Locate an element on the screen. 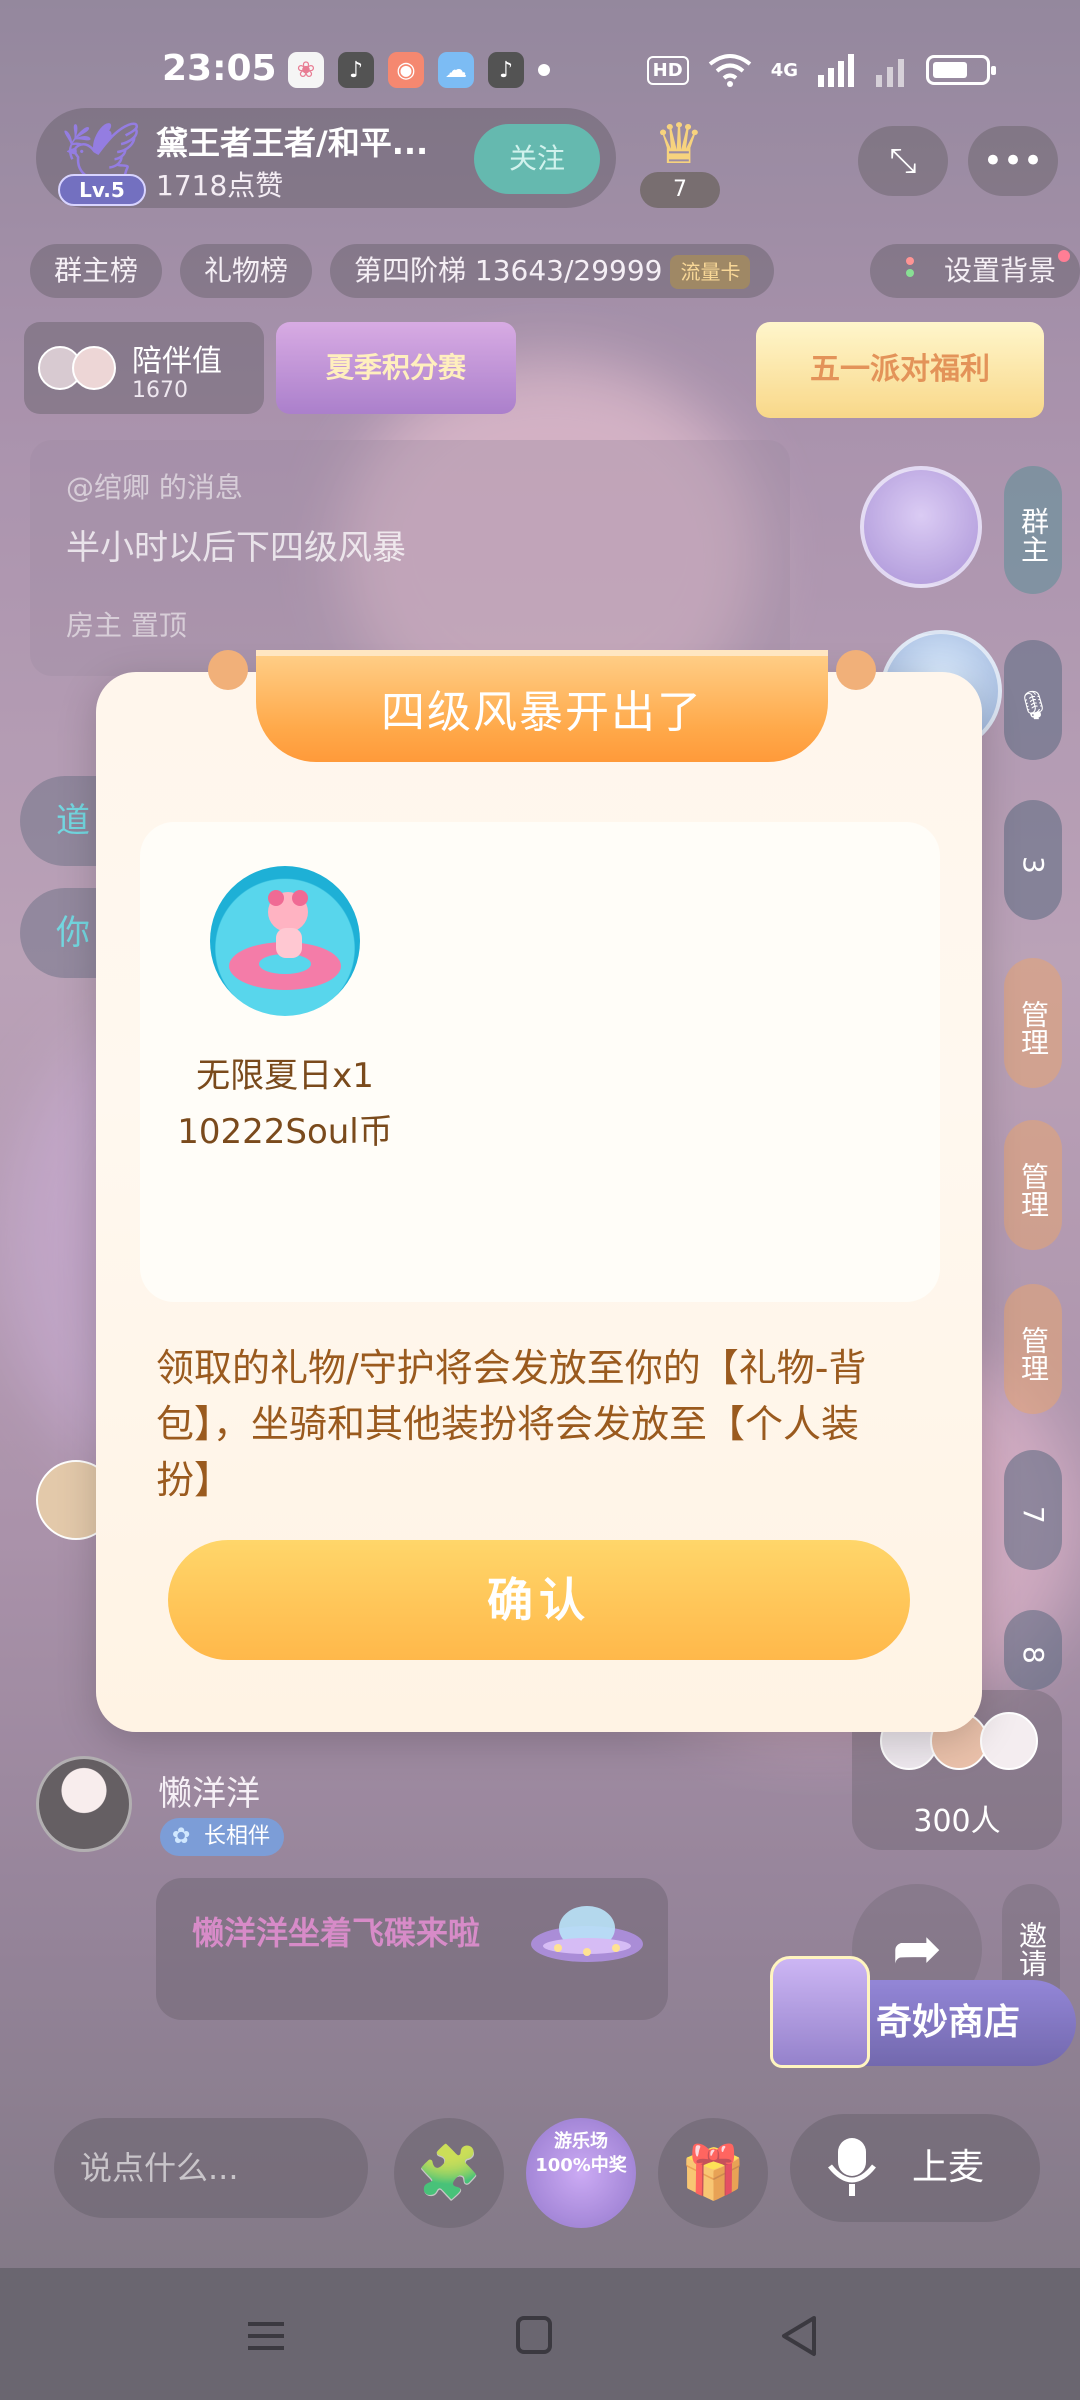 This screenshot has height=2400, width=1080. float-ring-icon is located at coordinates (285, 940).